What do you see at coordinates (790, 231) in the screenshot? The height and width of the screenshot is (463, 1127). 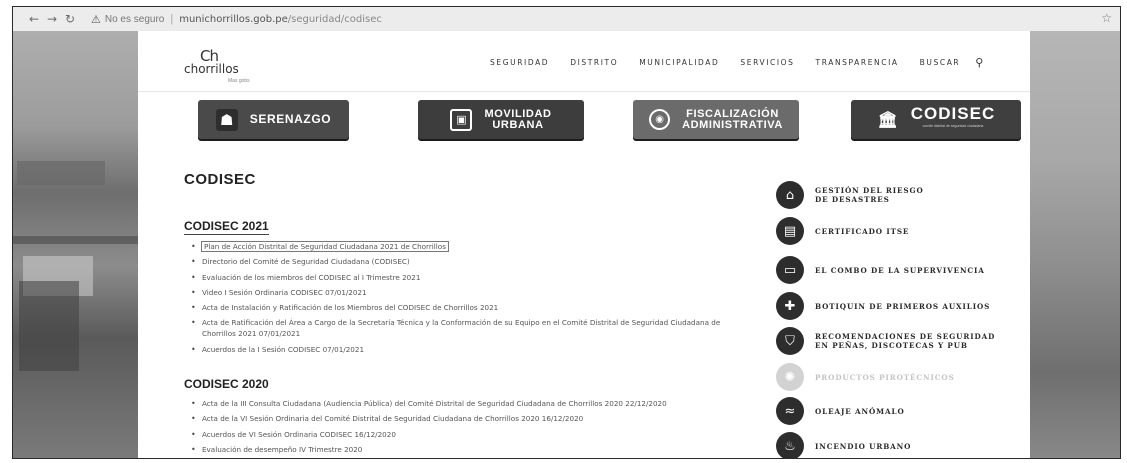 I see `certificate-icon: ▤` at bounding box center [790, 231].